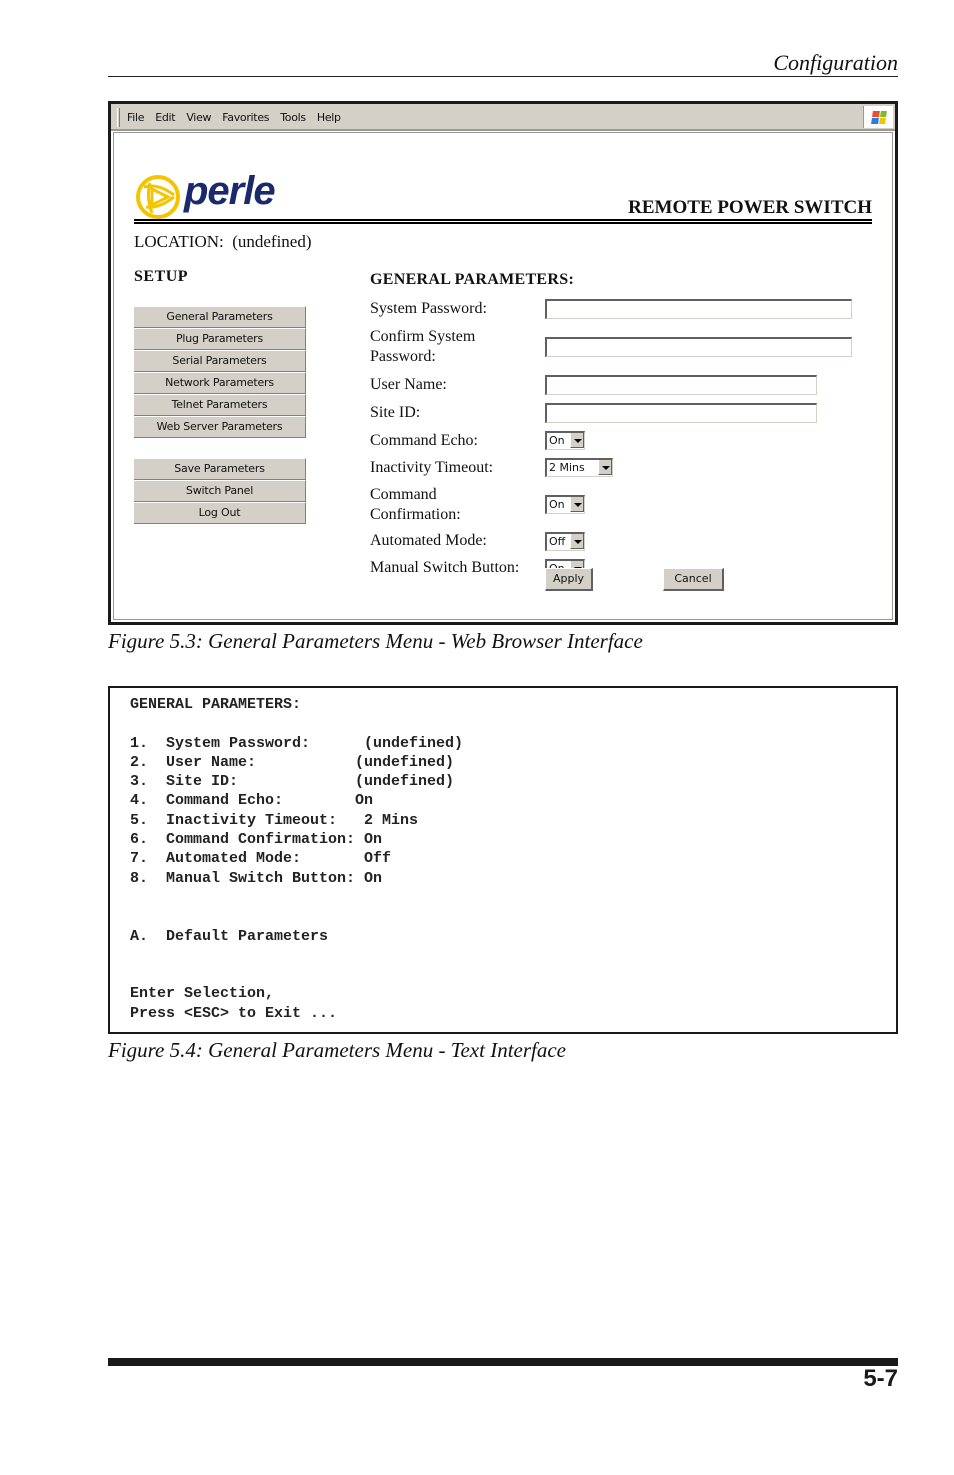  I want to click on terminal-line: 4. Command Echo: On, so click(252, 801).